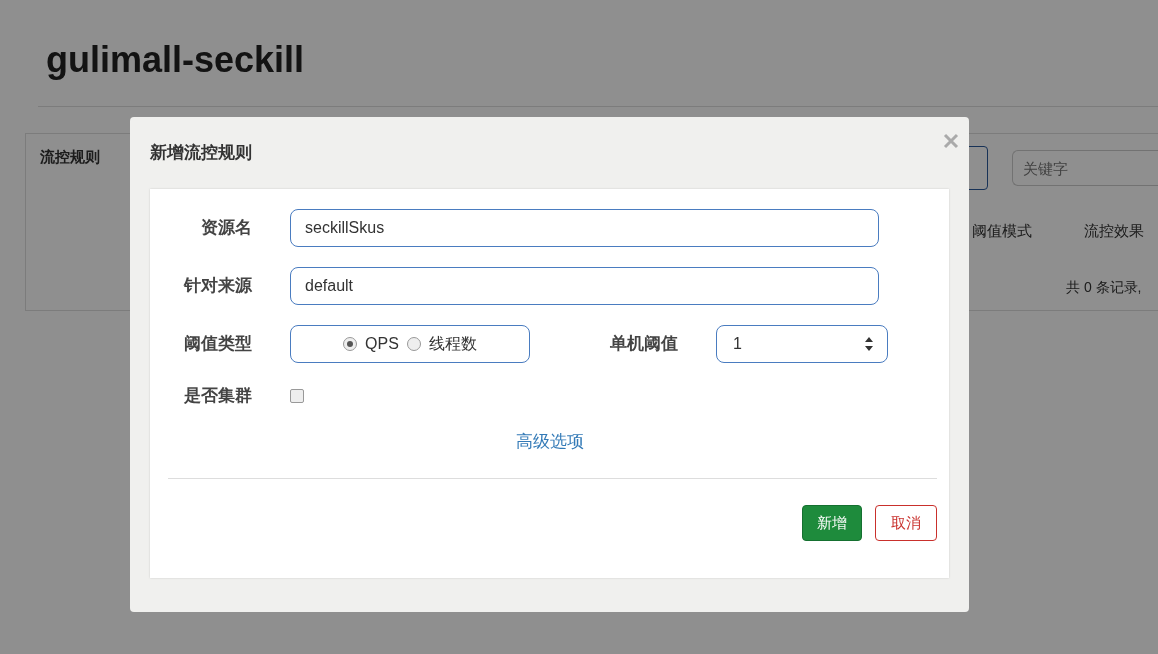  What do you see at coordinates (584, 228) in the screenshot?
I see `input-field: seckillSkus` at bounding box center [584, 228].